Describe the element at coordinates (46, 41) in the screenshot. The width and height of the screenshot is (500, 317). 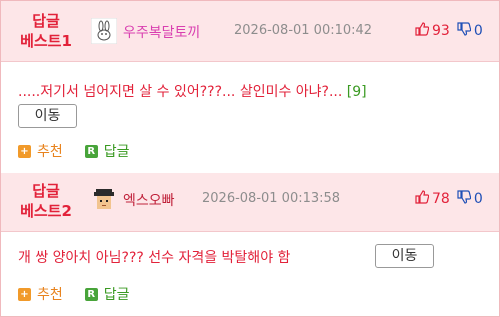
I see `best-label-line2: 베스트1` at that location.